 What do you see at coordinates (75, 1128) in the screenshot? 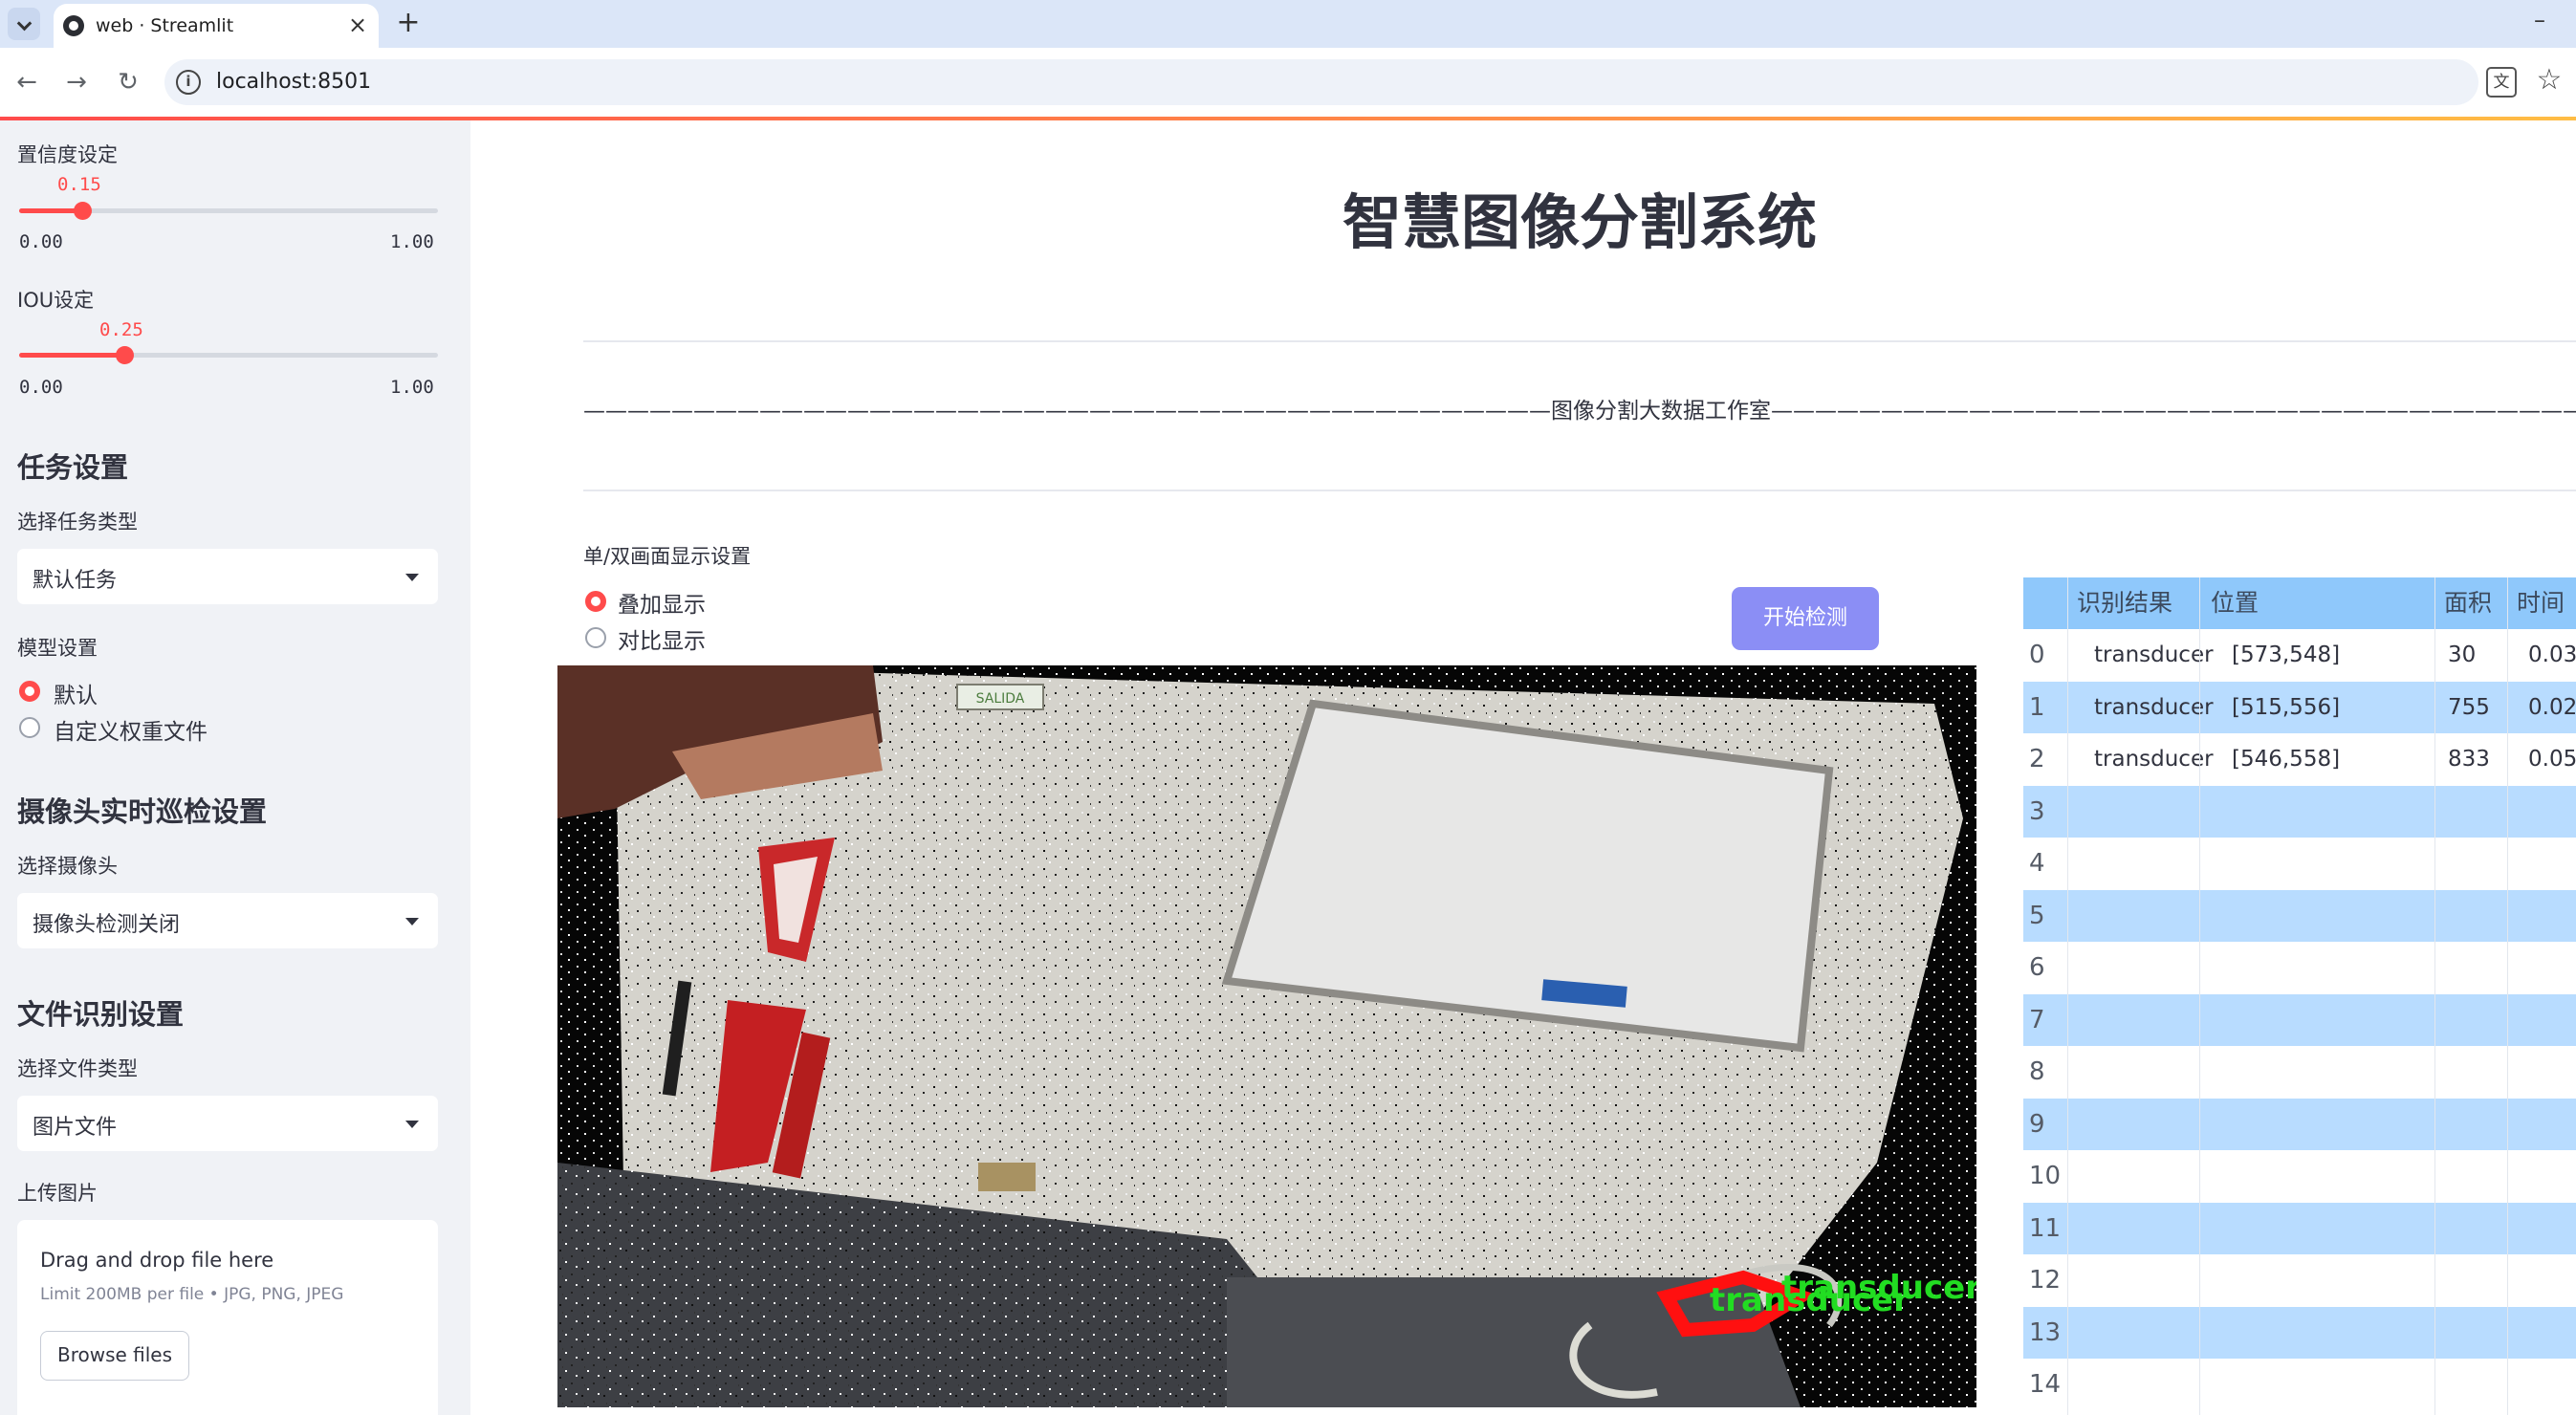
I see `file-type-select-value: 图片文件` at bounding box center [75, 1128].